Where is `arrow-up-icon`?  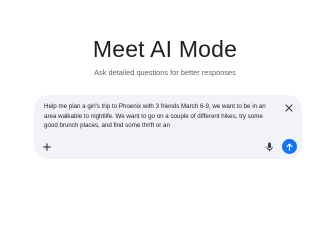
arrow-up-icon is located at coordinates (289, 147).